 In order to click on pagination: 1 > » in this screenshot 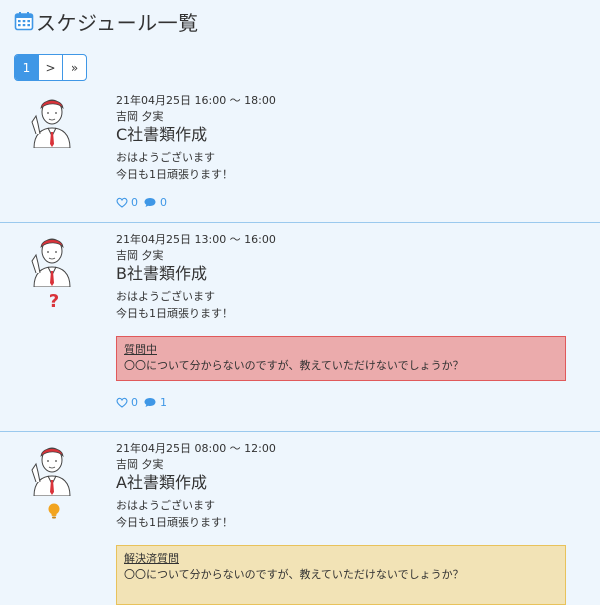, I will do `click(50, 67)`.